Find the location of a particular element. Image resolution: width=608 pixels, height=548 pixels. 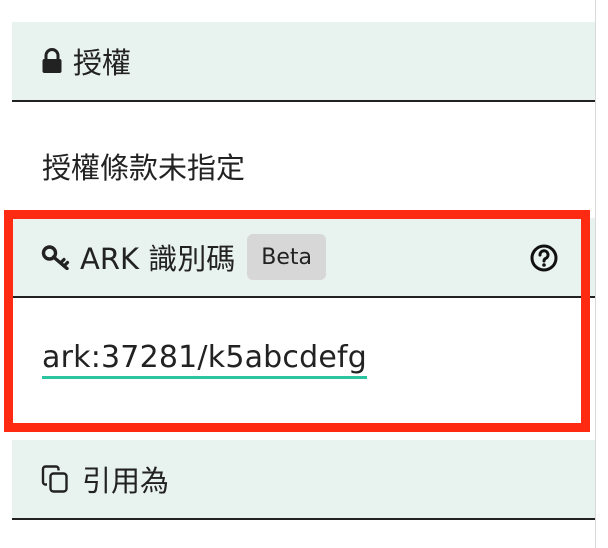

ark-header-title: ARK 識別碼 is located at coordinates (158, 259).